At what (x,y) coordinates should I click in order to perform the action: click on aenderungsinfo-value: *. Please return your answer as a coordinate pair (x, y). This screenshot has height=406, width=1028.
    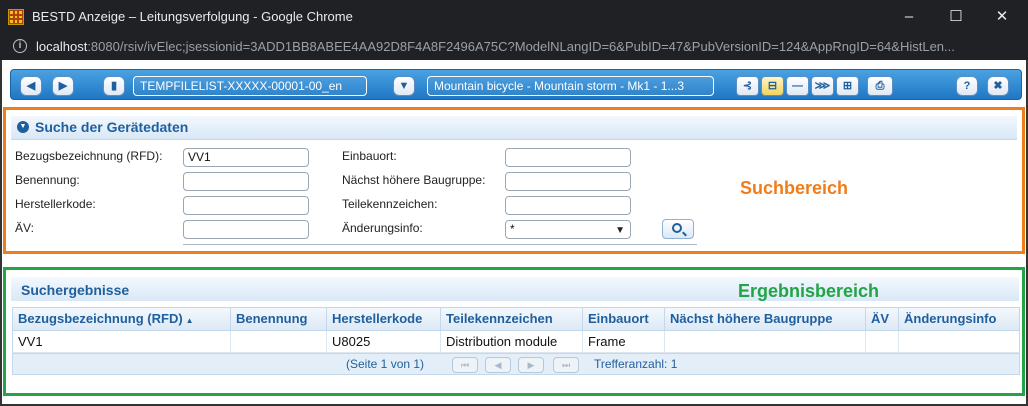
    Looking at the image, I should click on (512, 229).